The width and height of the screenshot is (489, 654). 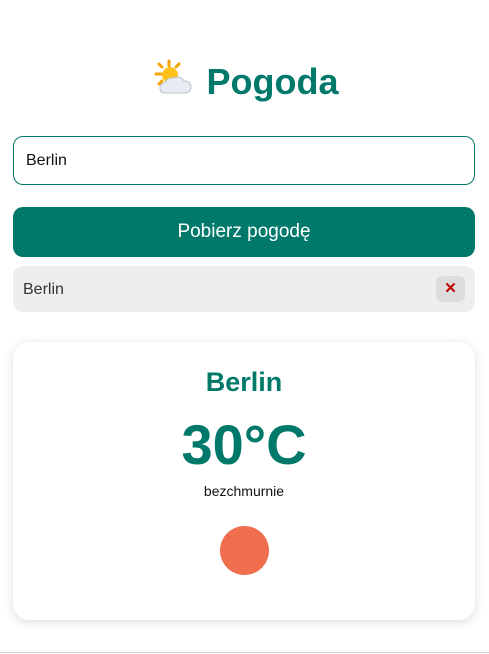 What do you see at coordinates (173, 76) in the screenshot?
I see `sun-behind-cloud-icon` at bounding box center [173, 76].